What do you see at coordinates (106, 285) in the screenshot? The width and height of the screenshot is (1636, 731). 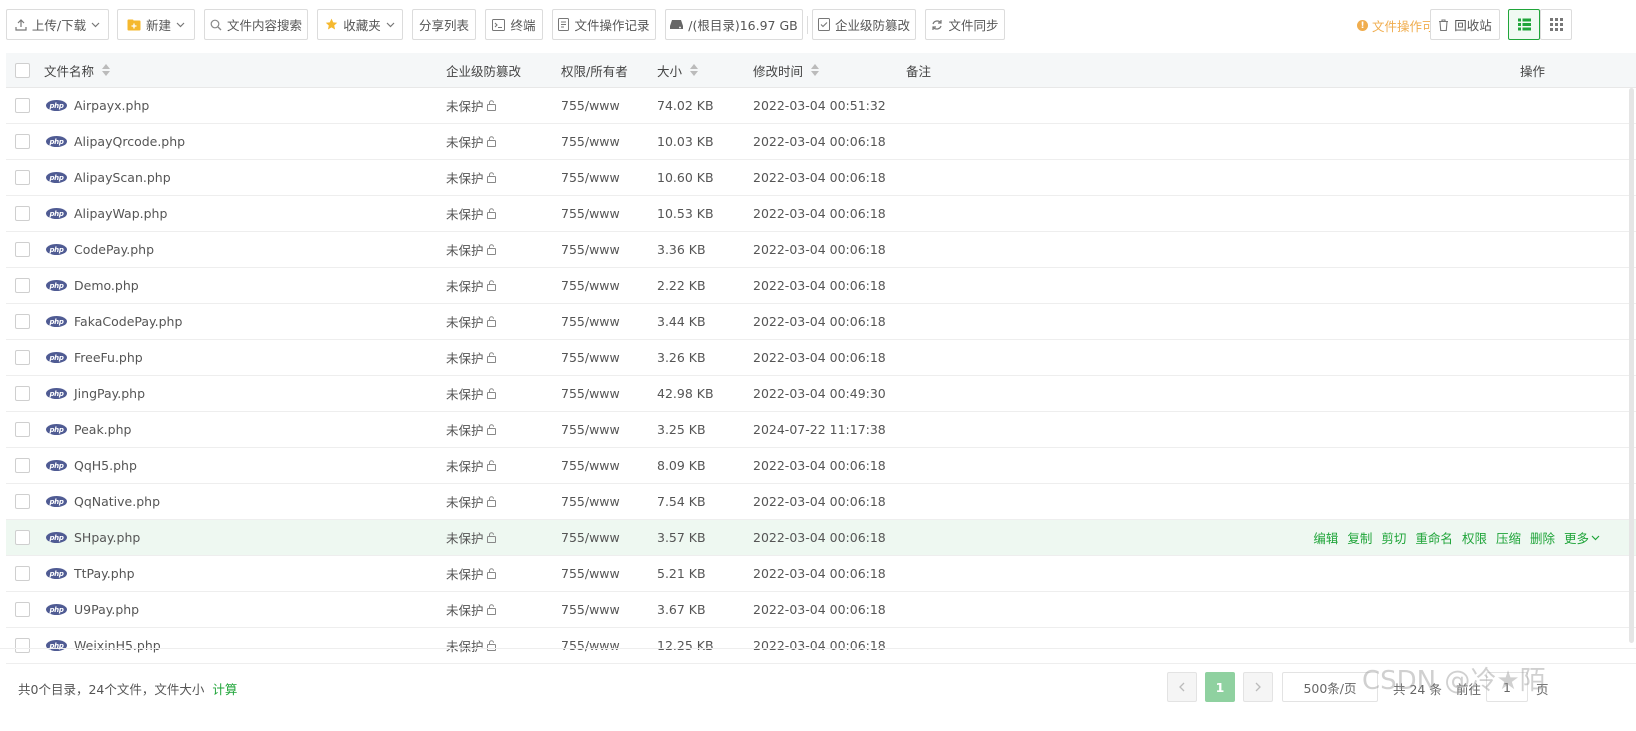 I see `file-name: Demo.php` at bounding box center [106, 285].